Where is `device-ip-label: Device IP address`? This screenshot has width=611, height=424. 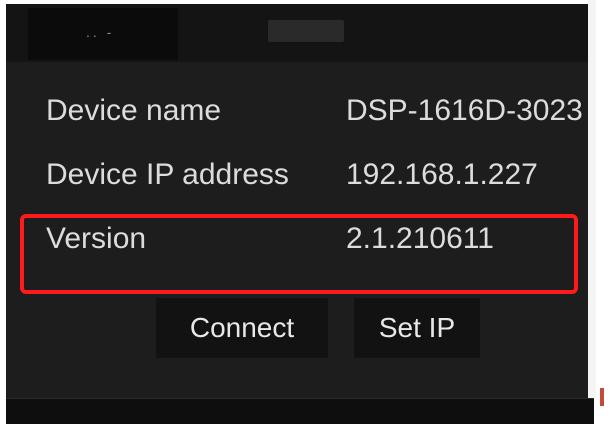 device-ip-label: Device IP address is located at coordinates (167, 174).